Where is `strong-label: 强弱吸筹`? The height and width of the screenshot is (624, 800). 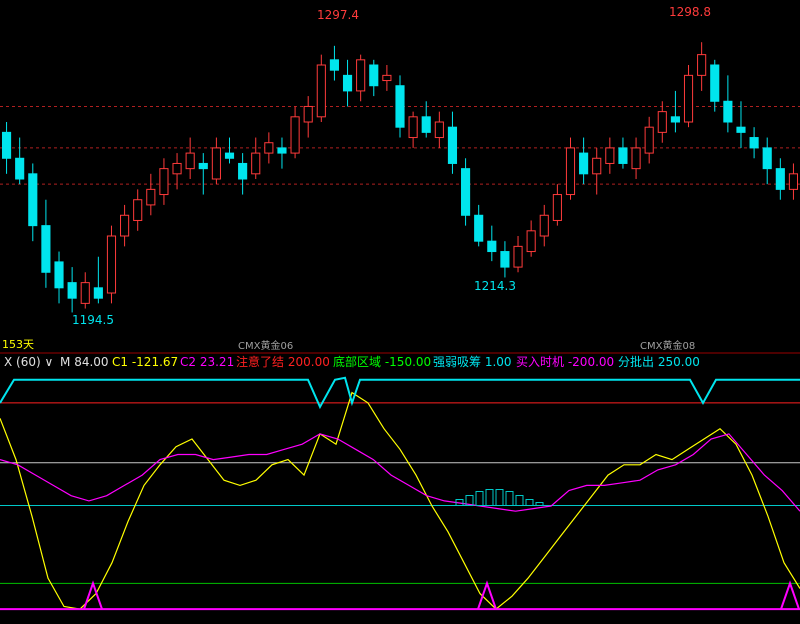
strong-label: 强弱吸筹 is located at coordinates (457, 362).